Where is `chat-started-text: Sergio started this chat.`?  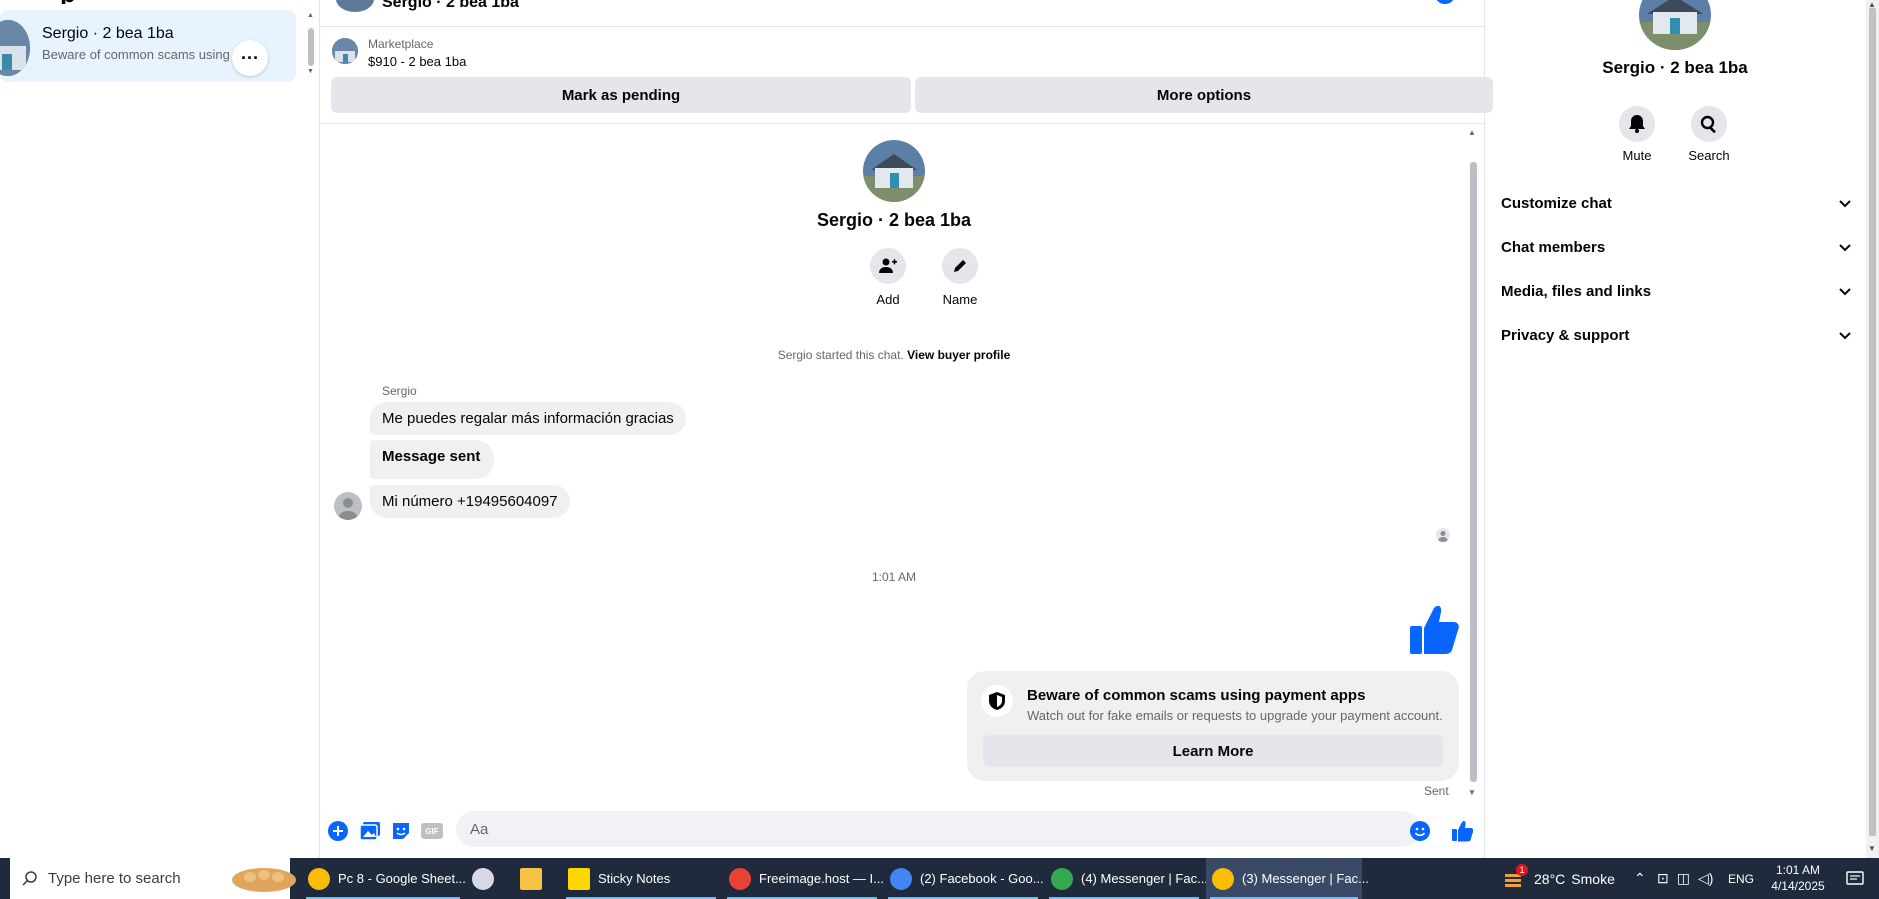
chat-started-text: Sergio started this chat. is located at coordinates (840, 355).